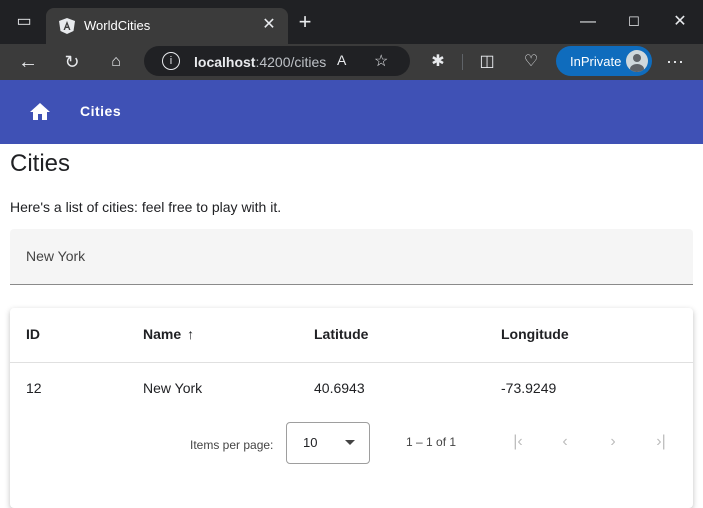 Image resolution: width=703 pixels, height=508 pixels. Describe the element at coordinates (172, 388) in the screenshot. I see `cell-name: New York` at that location.